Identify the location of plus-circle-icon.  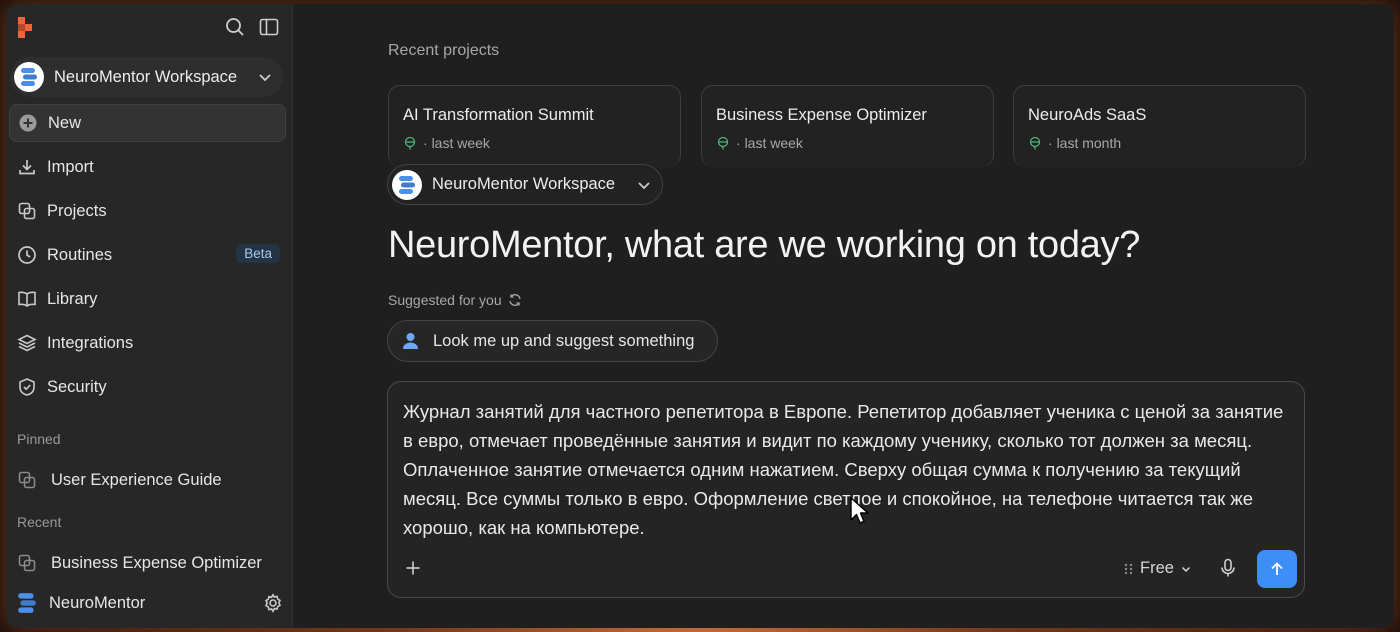
(28, 123).